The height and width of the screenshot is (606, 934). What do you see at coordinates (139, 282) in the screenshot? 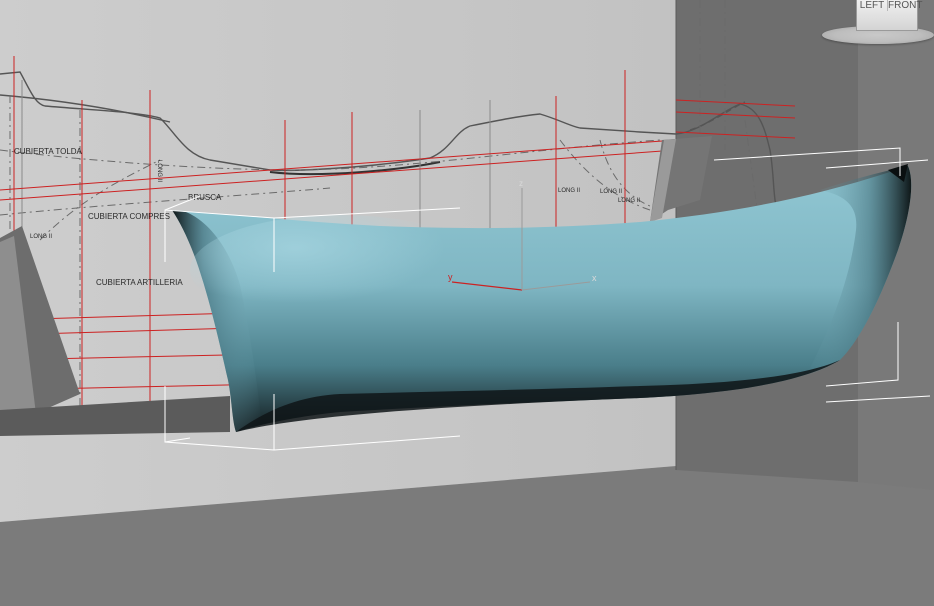
I see `label-cubierta-artilleria: CUBIERTA ARTILLERIA` at bounding box center [139, 282].